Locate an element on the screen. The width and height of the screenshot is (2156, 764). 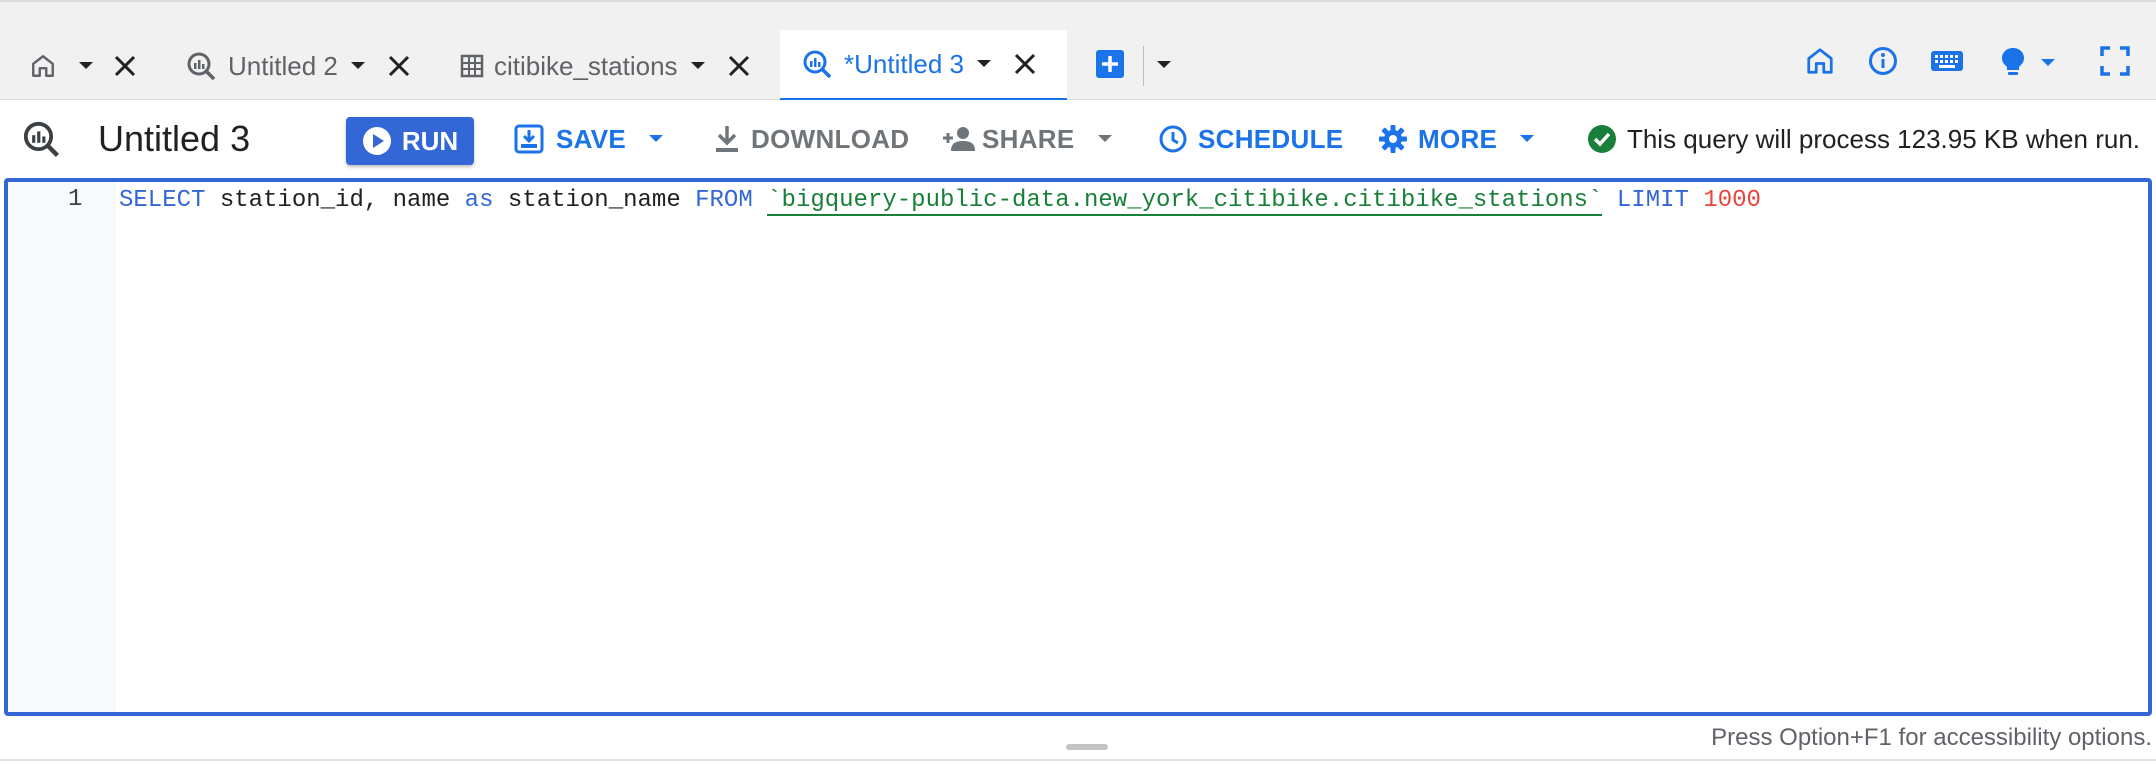
check-circle-icon is located at coordinates (1601, 139).